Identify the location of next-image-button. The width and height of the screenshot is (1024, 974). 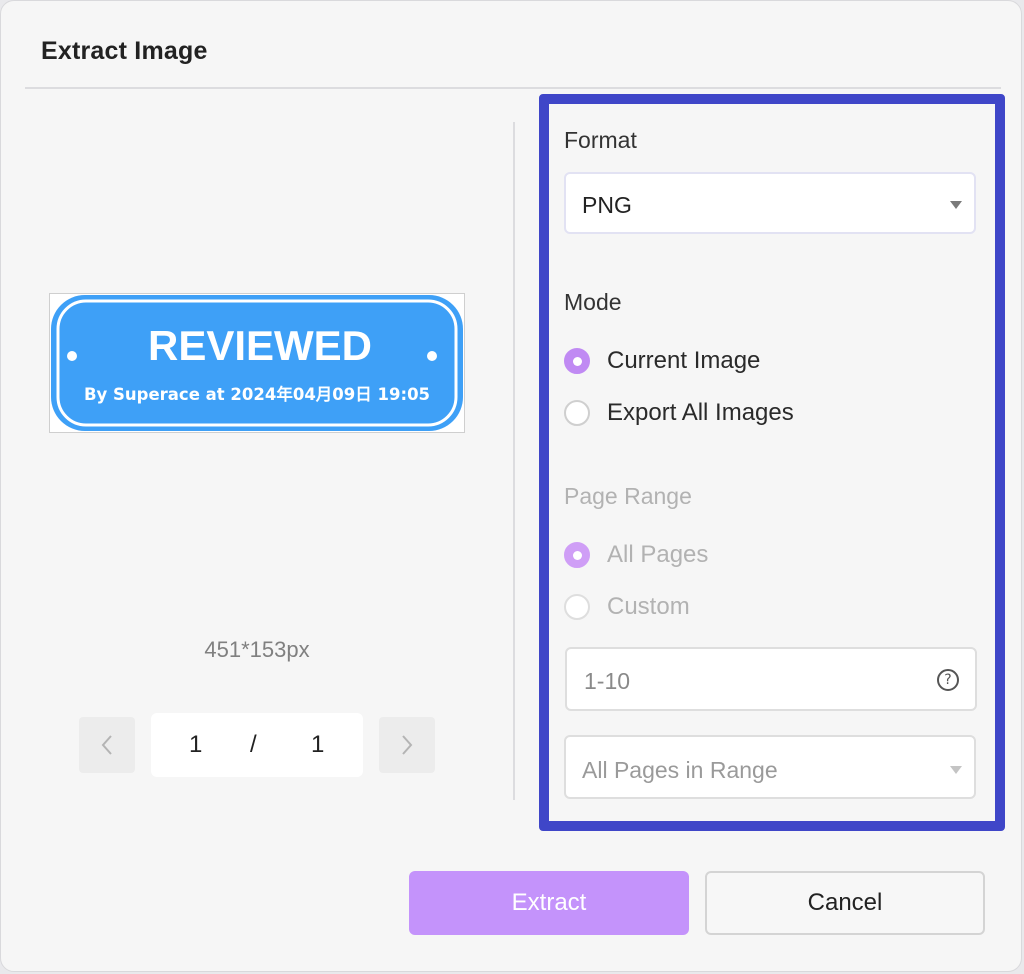
(407, 745).